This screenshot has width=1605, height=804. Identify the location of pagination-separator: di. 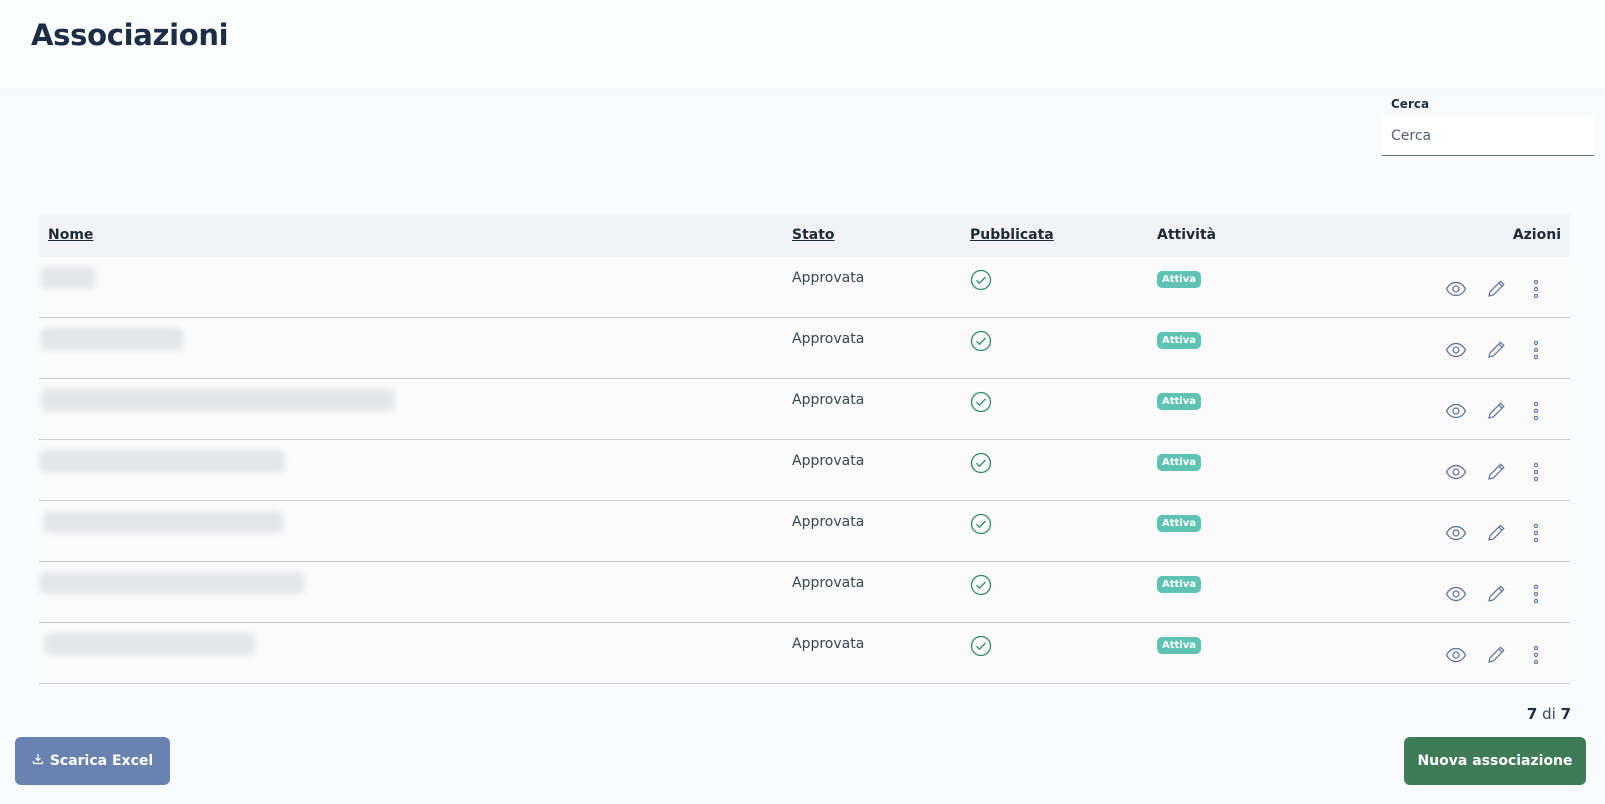
(1549, 714).